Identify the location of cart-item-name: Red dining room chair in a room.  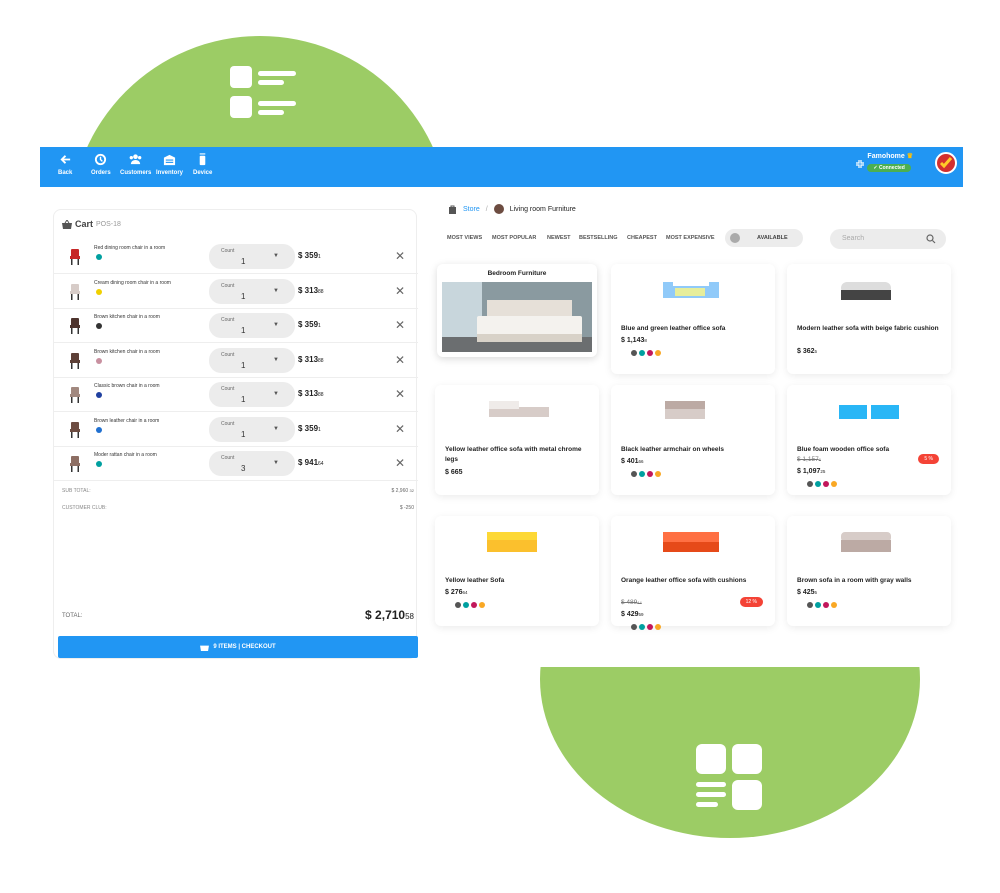
(130, 248).